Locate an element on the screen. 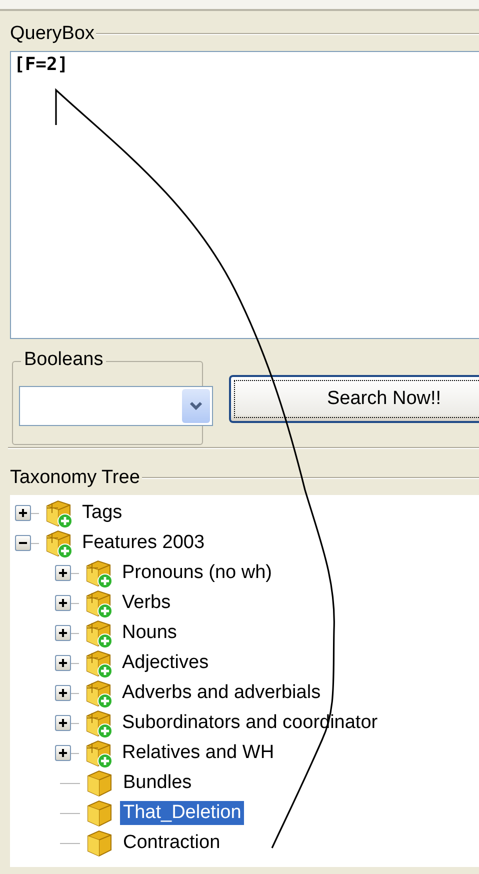 The width and height of the screenshot is (479, 874). booleans-dropdown is located at coordinates (116, 406).